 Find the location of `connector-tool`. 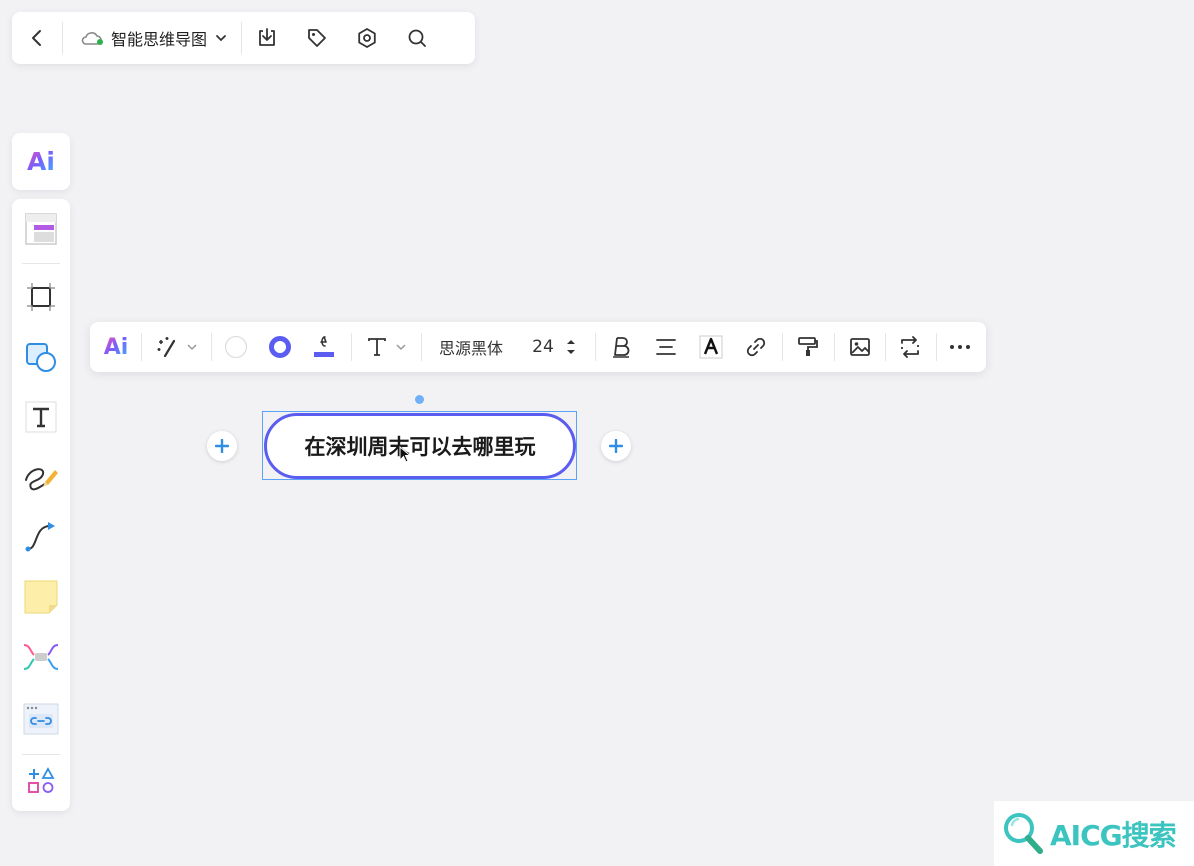

connector-tool is located at coordinates (41, 537).